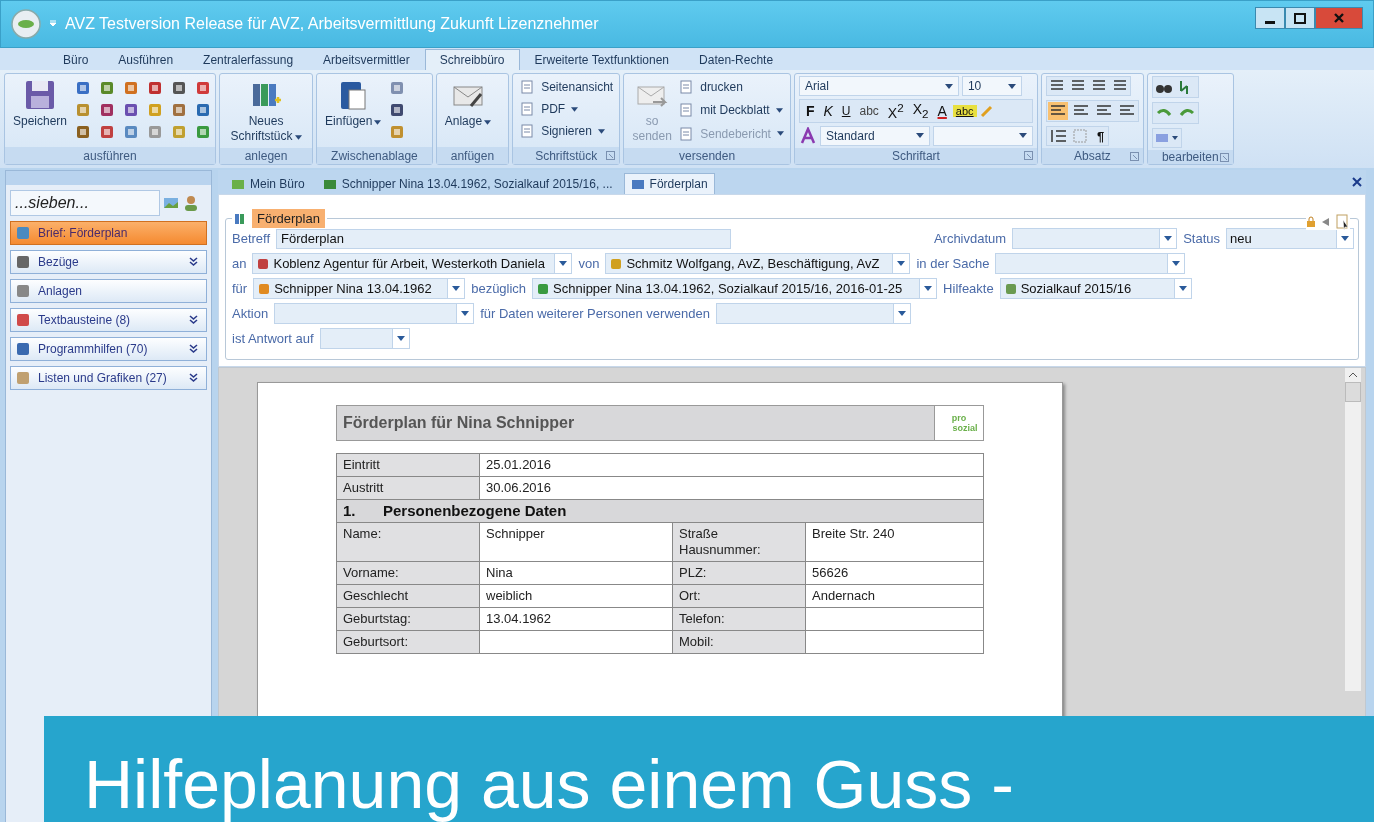 This screenshot has height=822, width=1374. What do you see at coordinates (731, 87) in the screenshot?
I see `ribbon-button: drucken` at bounding box center [731, 87].